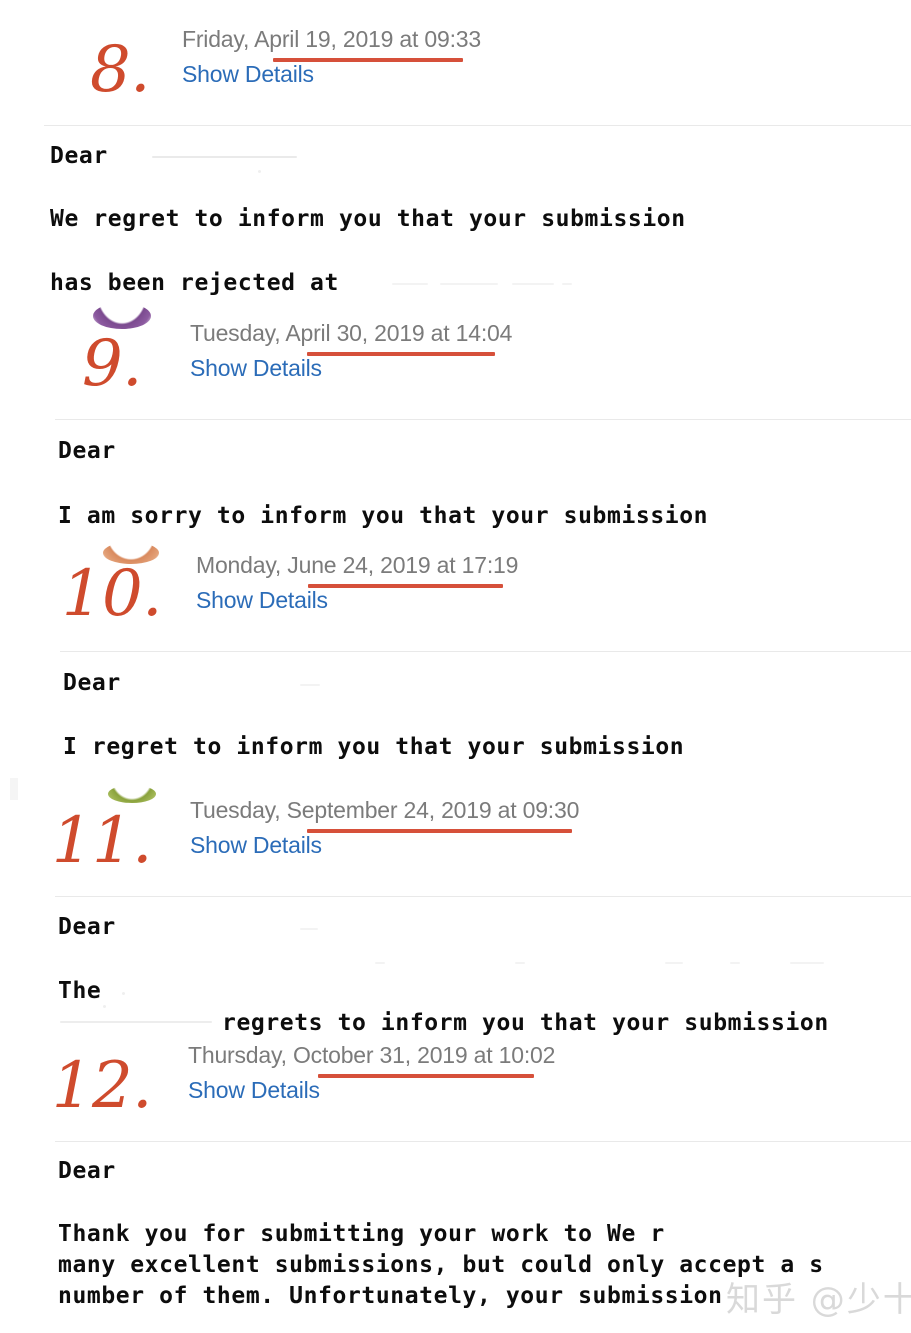 The width and height of the screenshot is (911, 1333). Describe the element at coordinates (120, 70) in the screenshot. I see `item-number-8: 8.` at that location.